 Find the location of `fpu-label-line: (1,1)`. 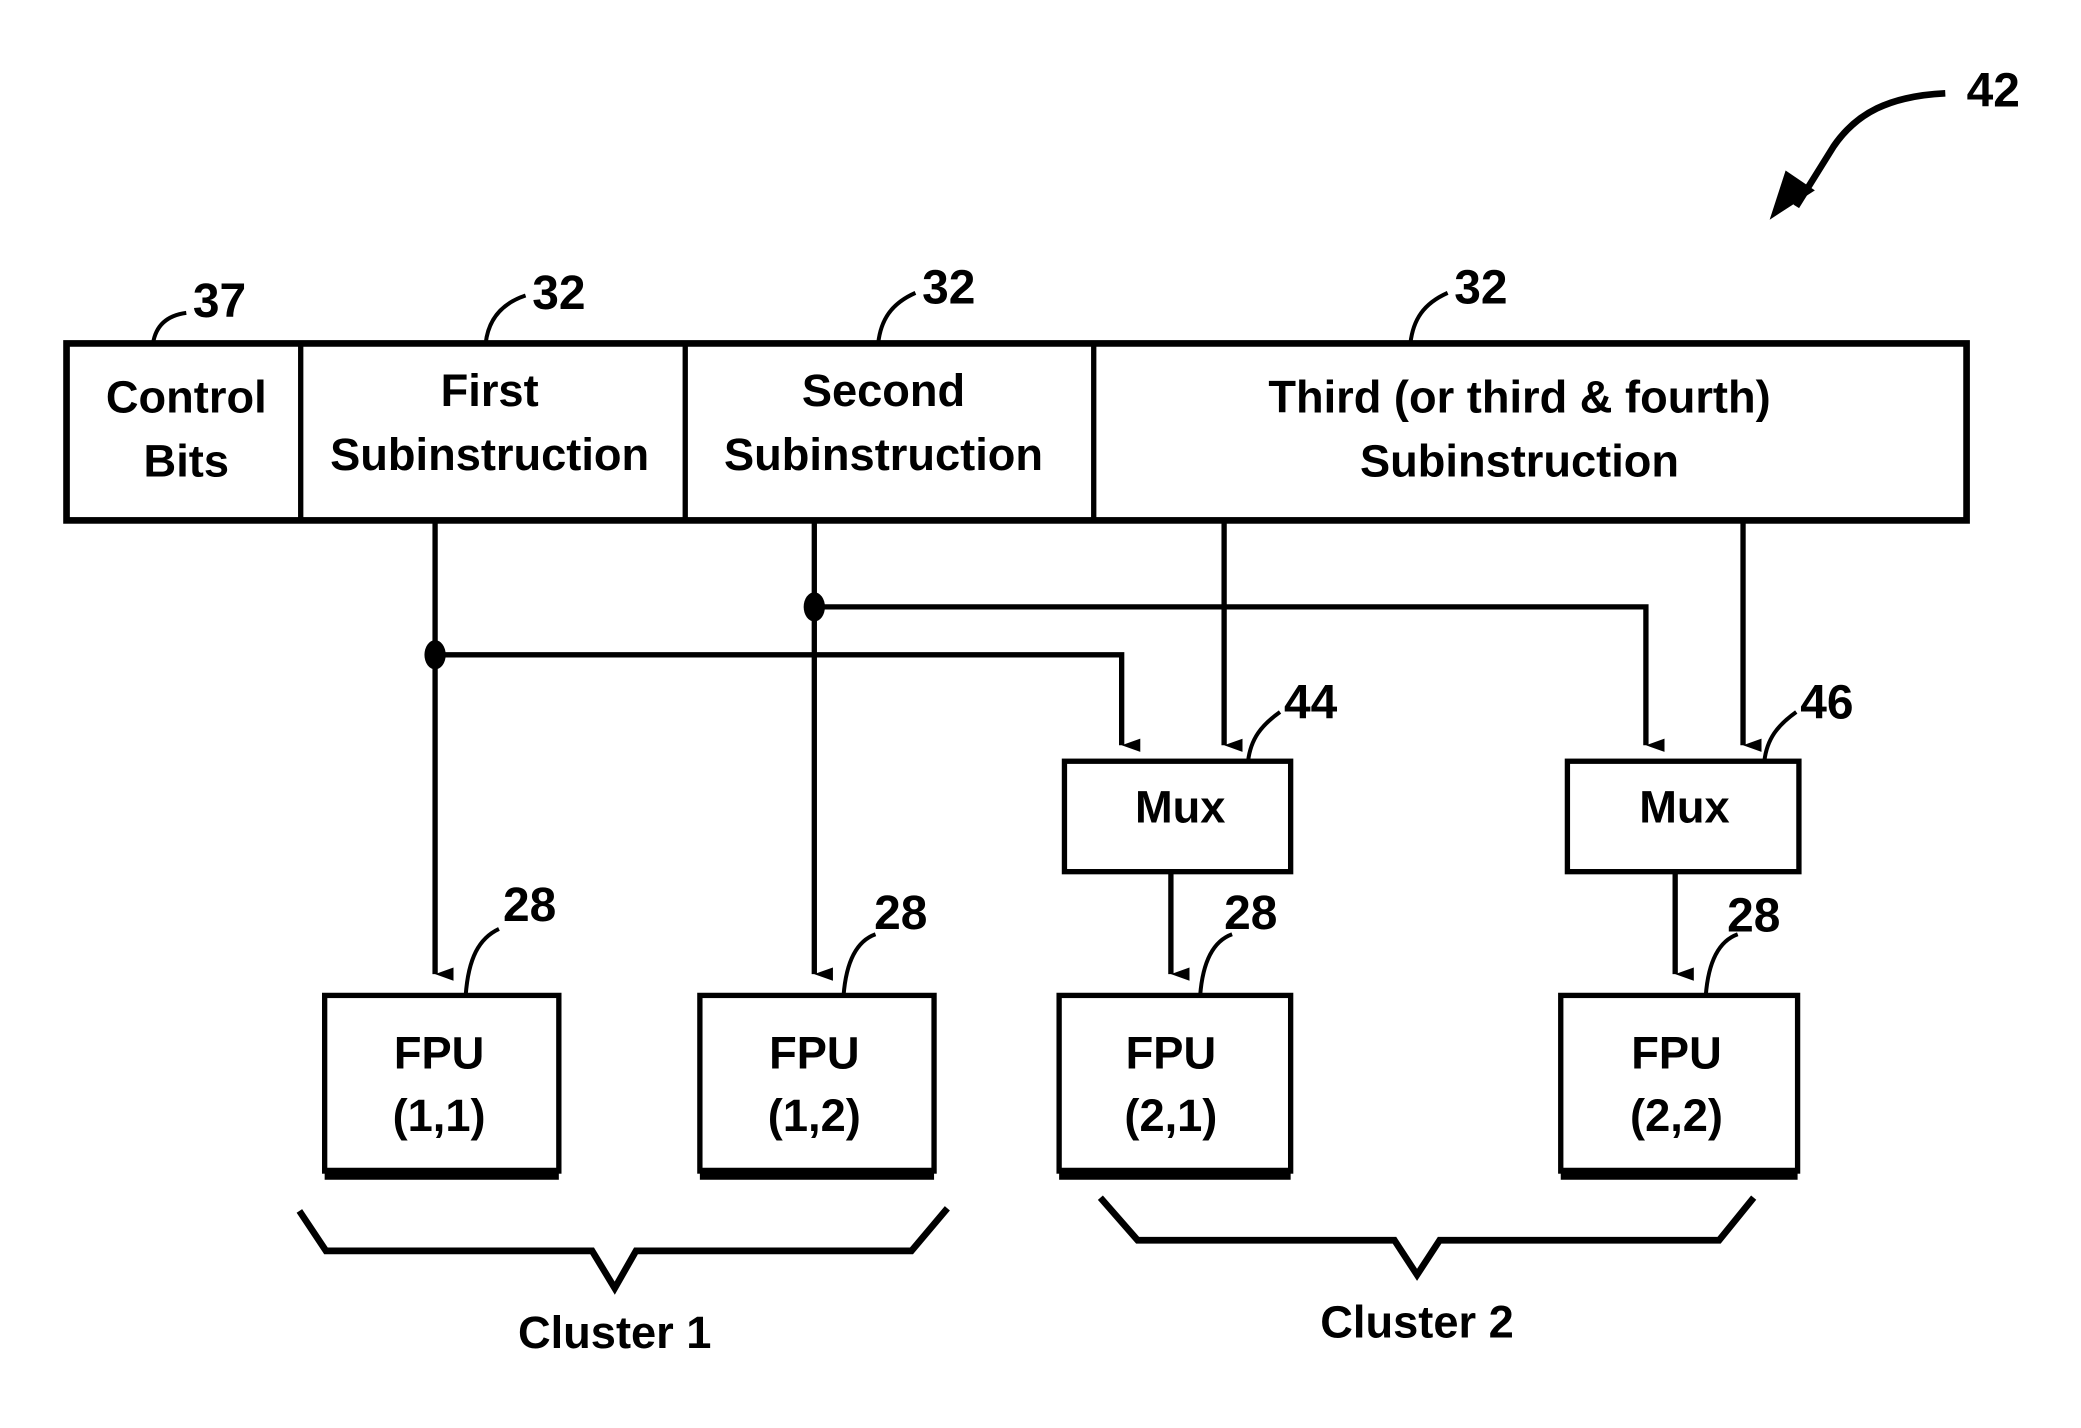

fpu-label-line: (1,1) is located at coordinates (439, 1115).